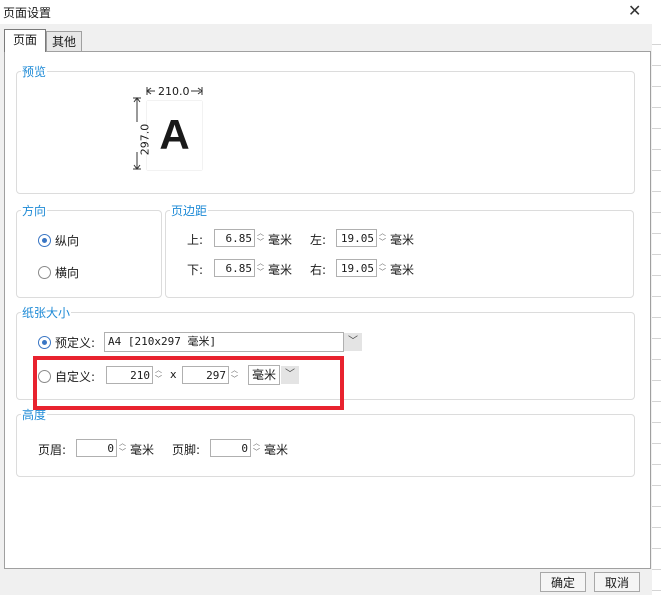 The height and width of the screenshot is (595, 661). I want to click on margins-group, so click(399, 254).